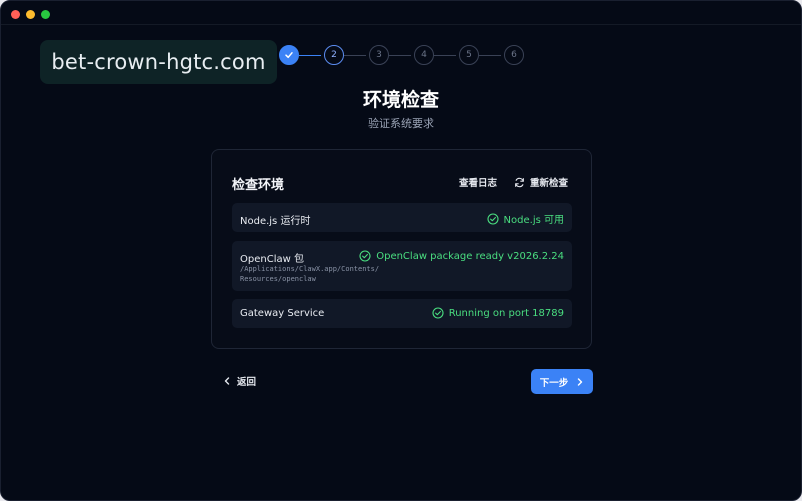  I want to click on check-row-nodejs: Node.js 运行时 Node.js 可用, so click(402, 217).